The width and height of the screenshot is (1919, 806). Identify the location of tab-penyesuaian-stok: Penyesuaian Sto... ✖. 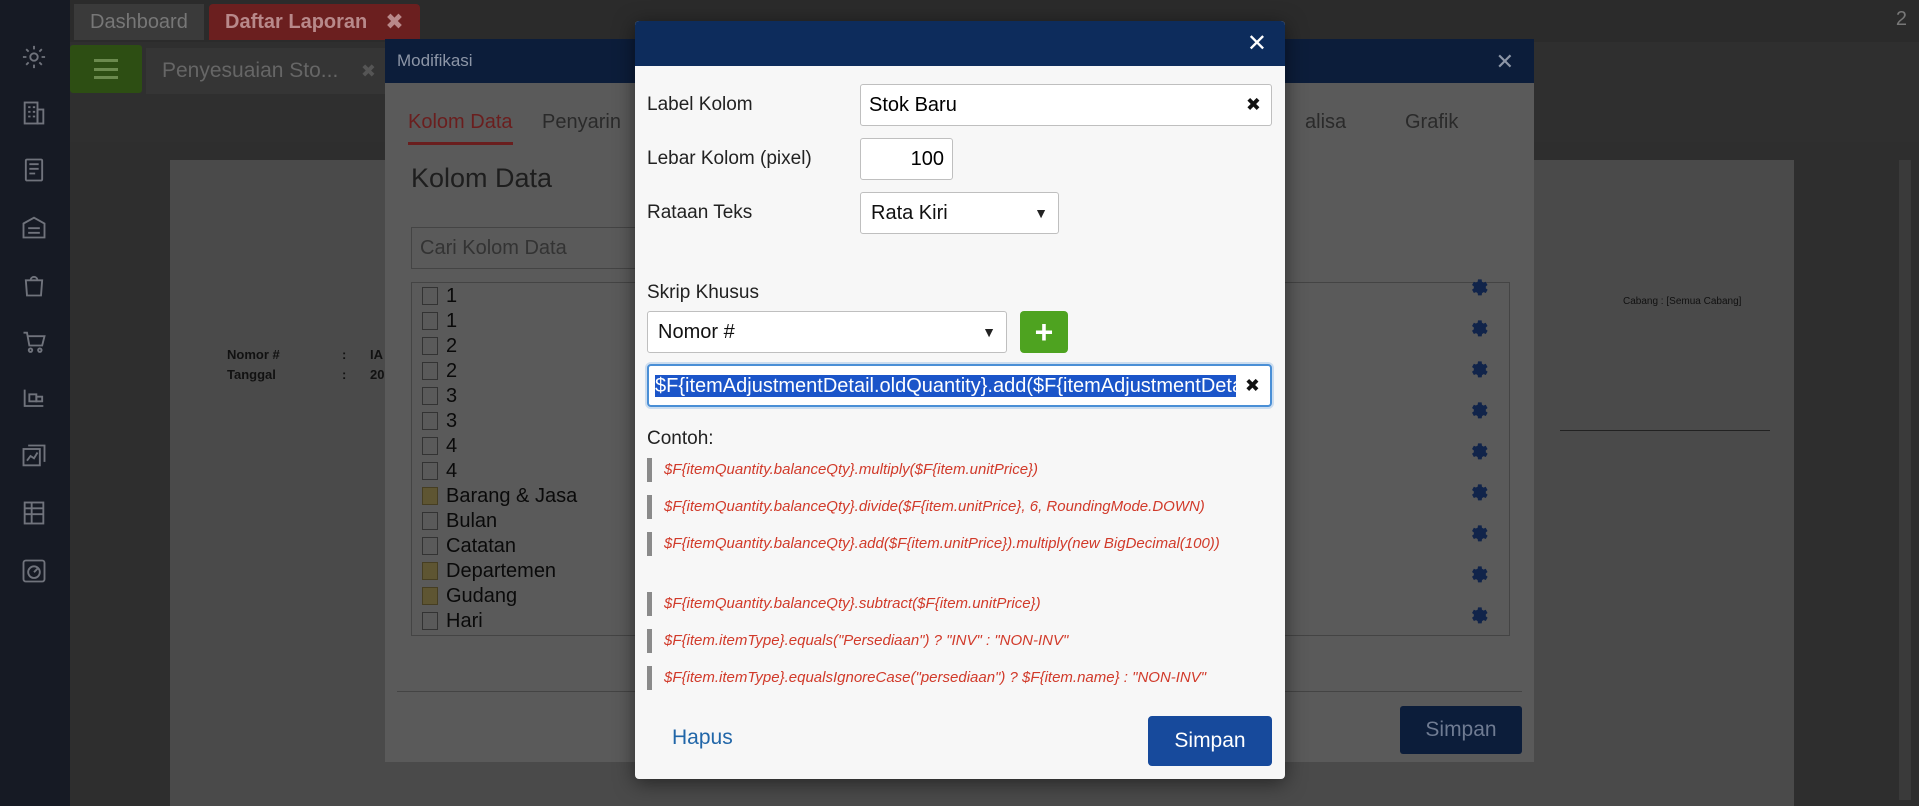
(266, 71).